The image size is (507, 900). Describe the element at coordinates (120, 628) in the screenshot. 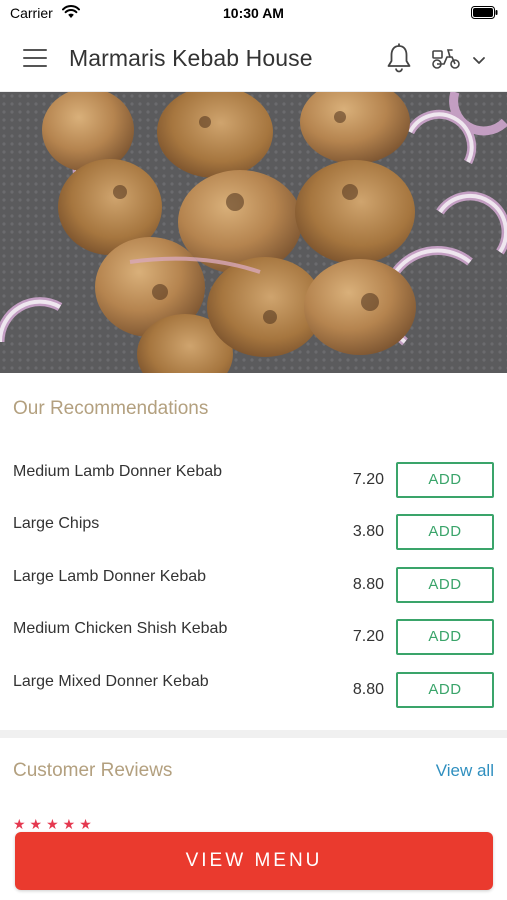

I see `item-name: Medium Chicken Shish Kebab` at that location.